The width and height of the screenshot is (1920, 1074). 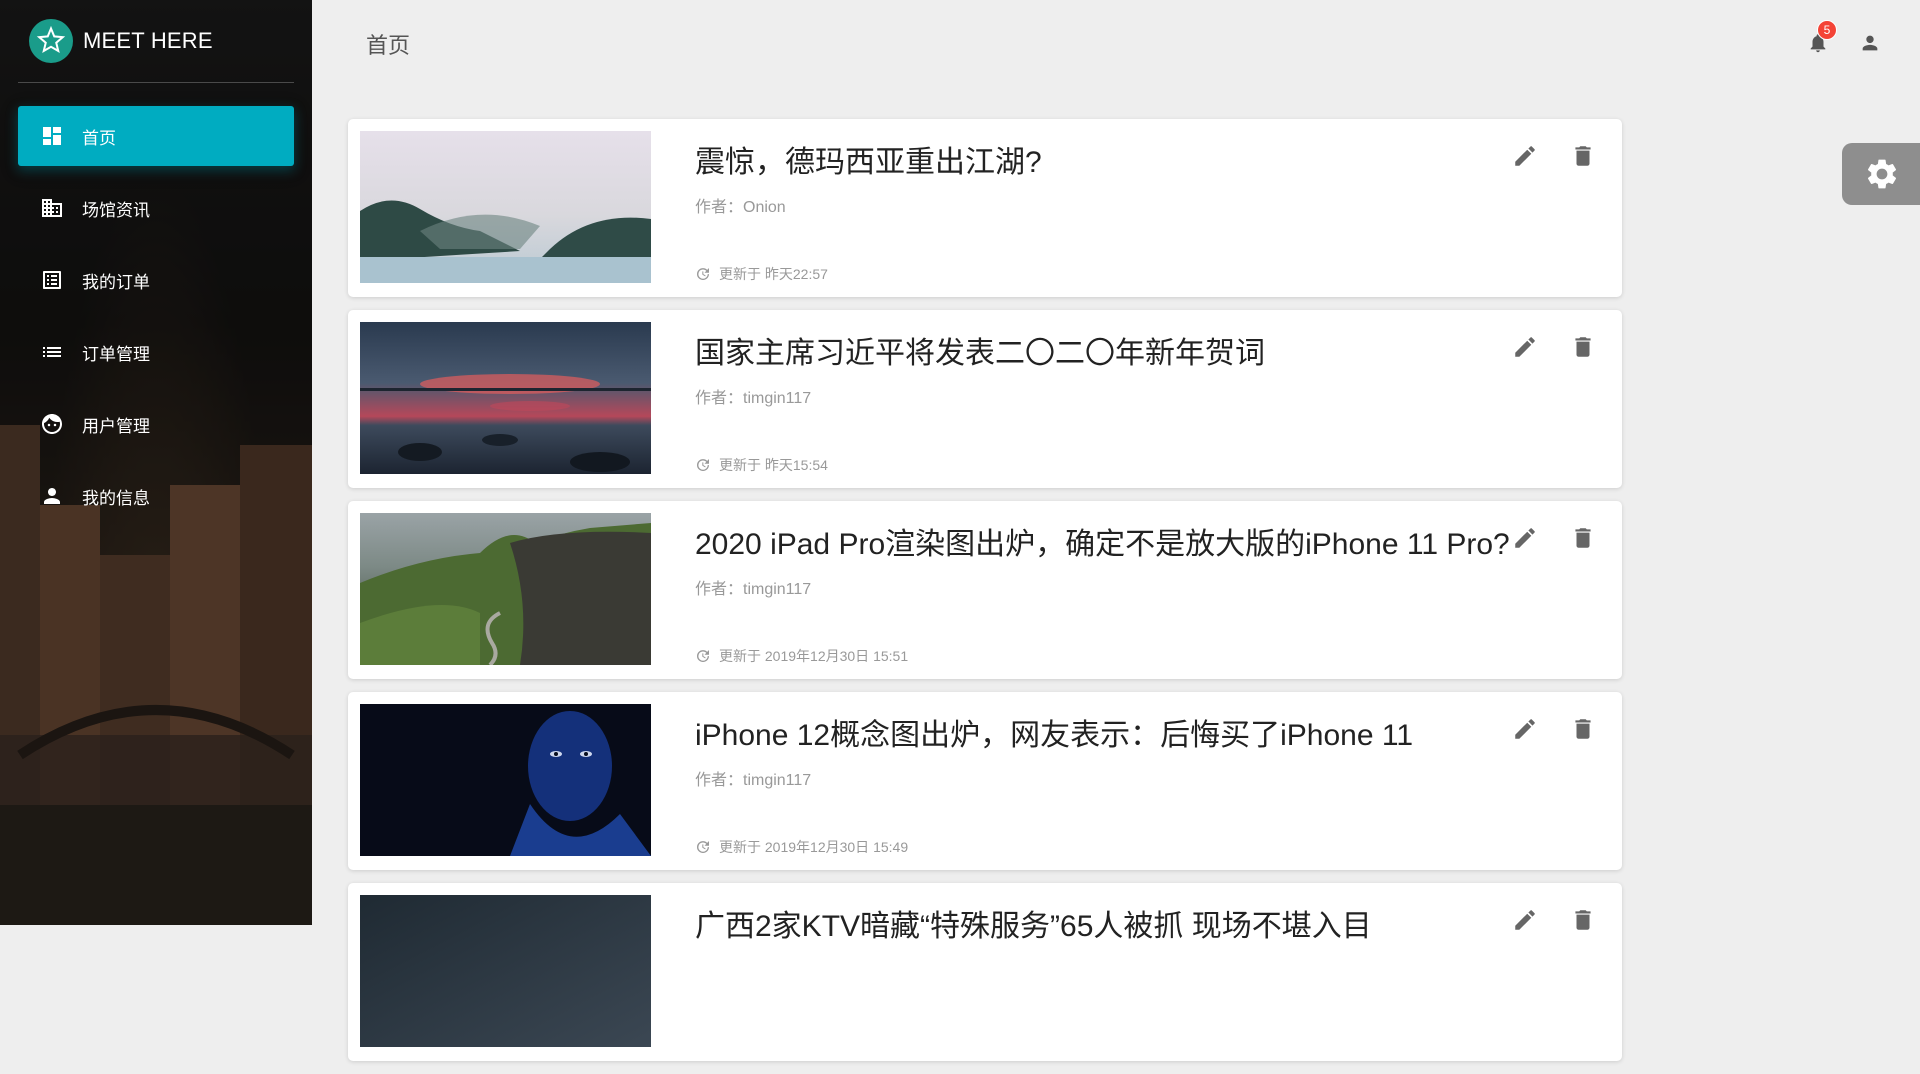 I want to click on top-actions: 5, so click(x=1838, y=39).